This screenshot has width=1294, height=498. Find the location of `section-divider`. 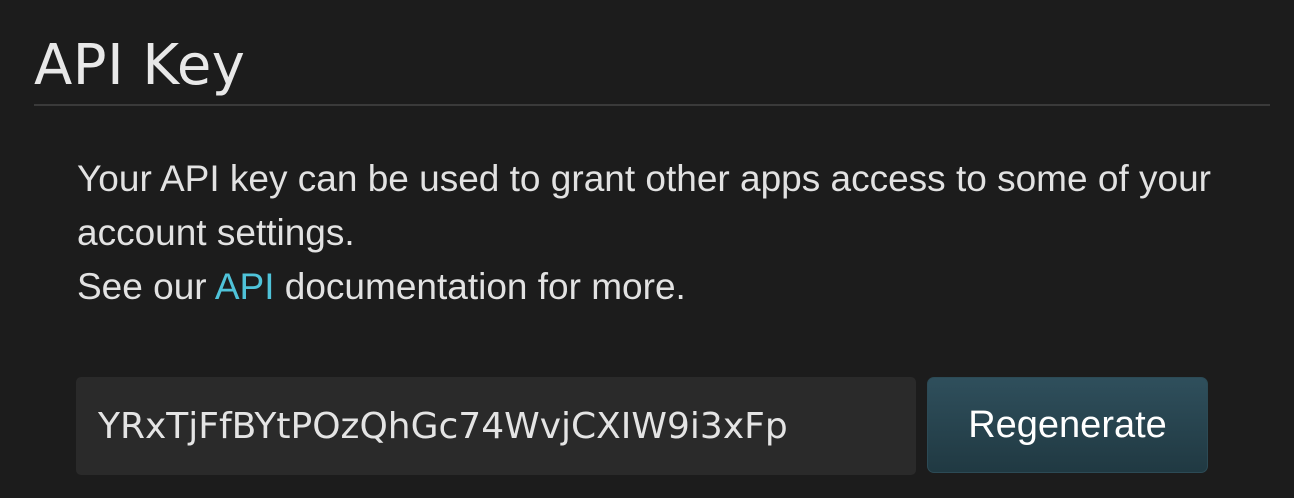

section-divider is located at coordinates (652, 105).